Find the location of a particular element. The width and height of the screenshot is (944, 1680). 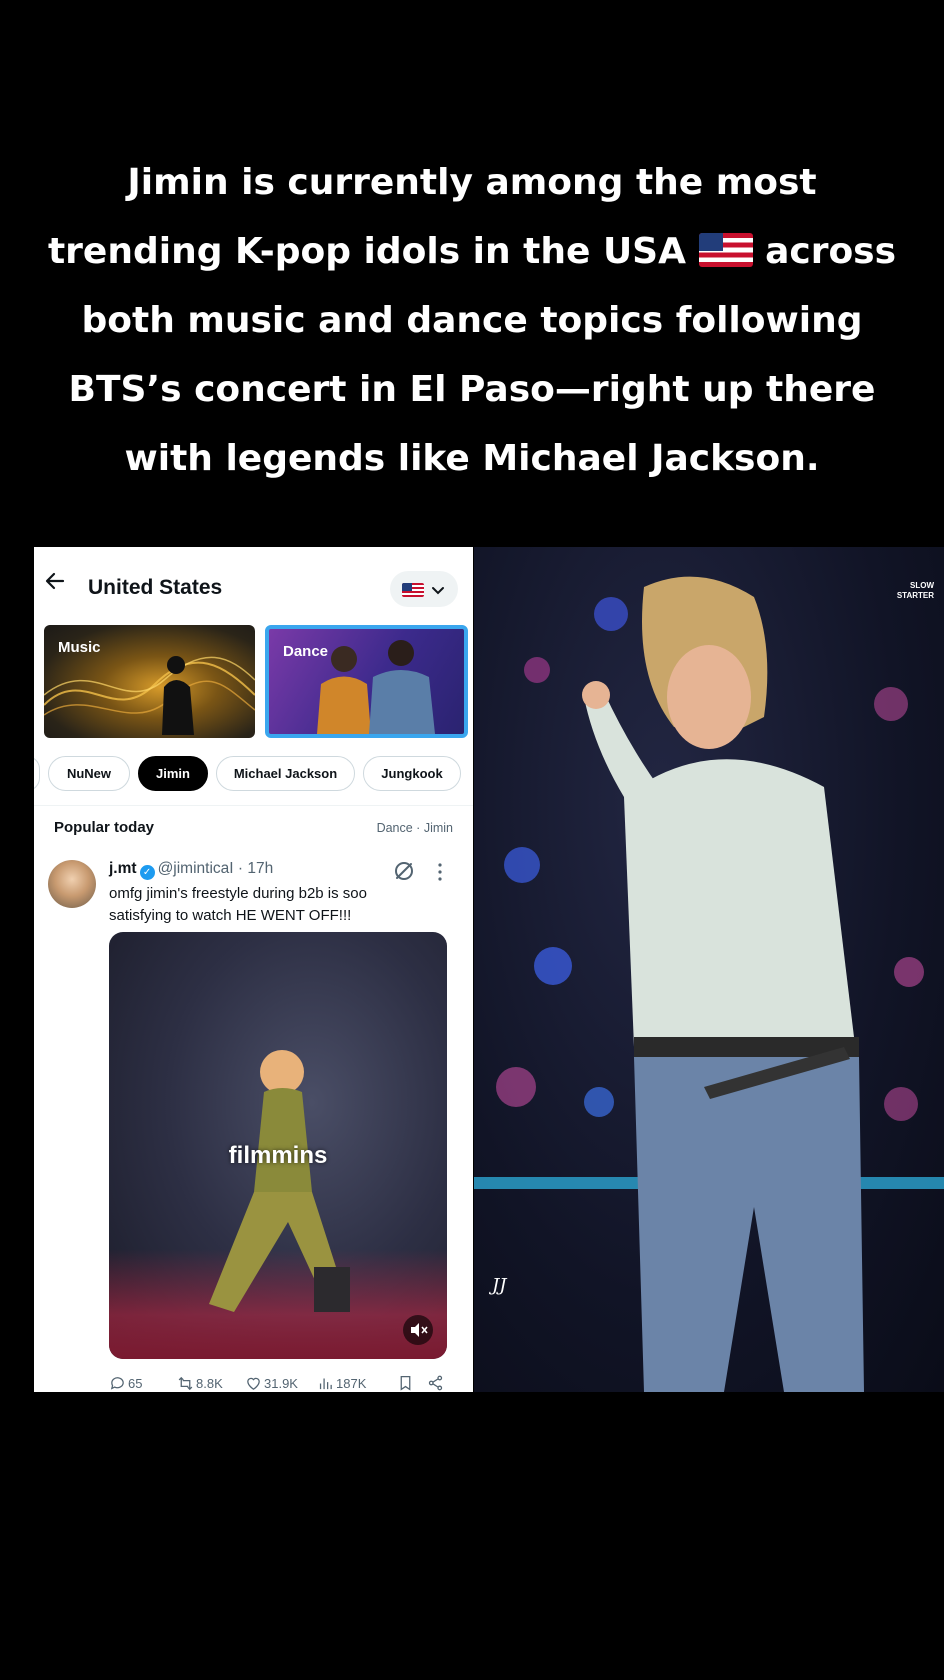

post-video: filmmins is located at coordinates (278, 1145).